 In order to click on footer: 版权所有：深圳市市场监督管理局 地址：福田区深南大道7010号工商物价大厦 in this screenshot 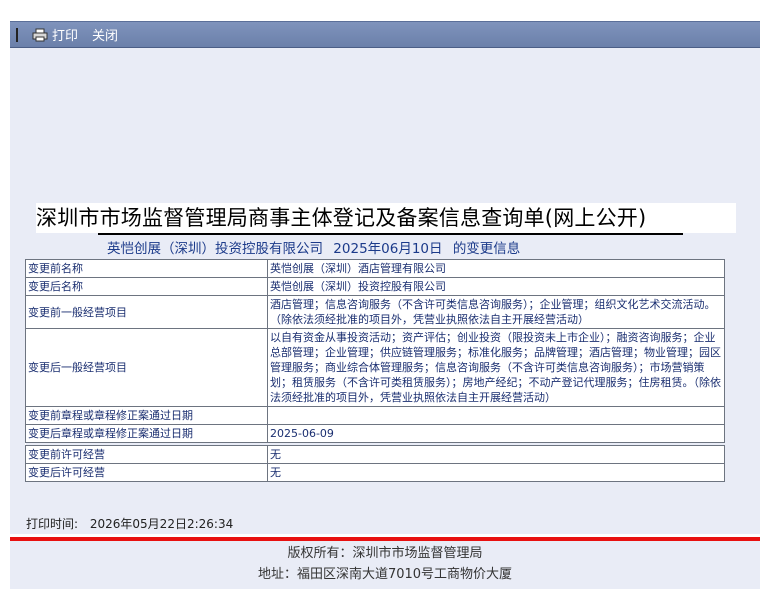, I will do `click(385, 565)`.